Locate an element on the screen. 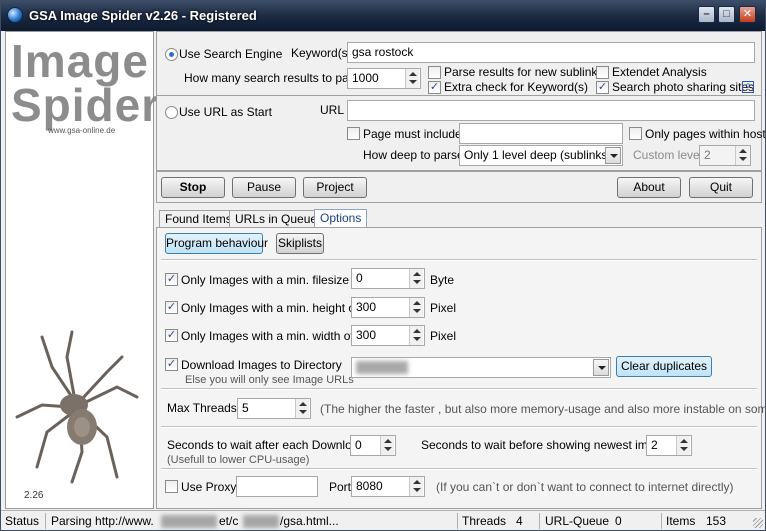 The height and width of the screenshot is (531, 766). page-must-include-input is located at coordinates (541, 133).